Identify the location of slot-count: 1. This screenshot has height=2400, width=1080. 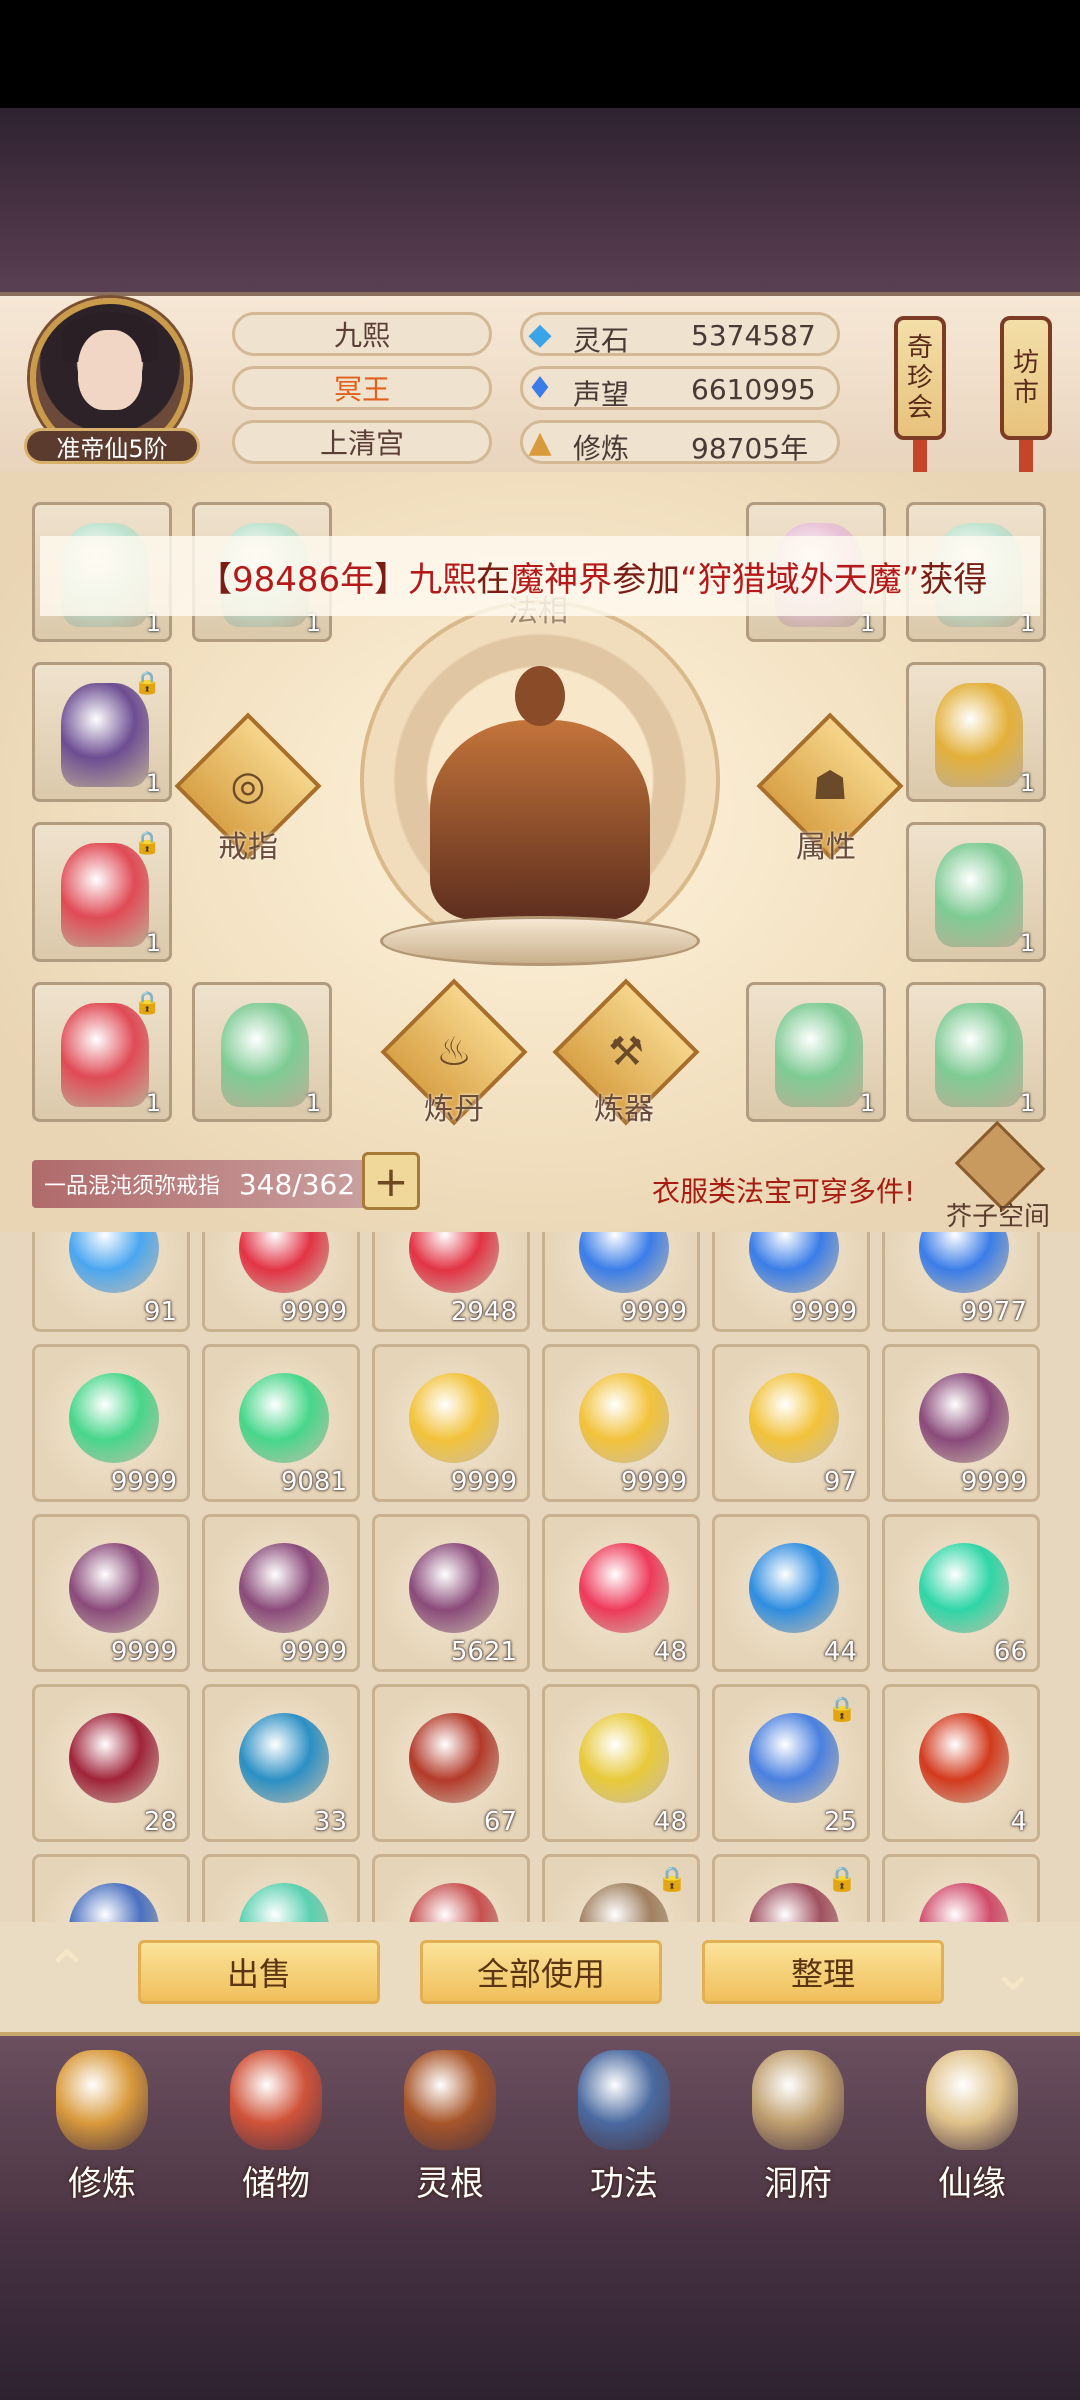
(1027, 1103).